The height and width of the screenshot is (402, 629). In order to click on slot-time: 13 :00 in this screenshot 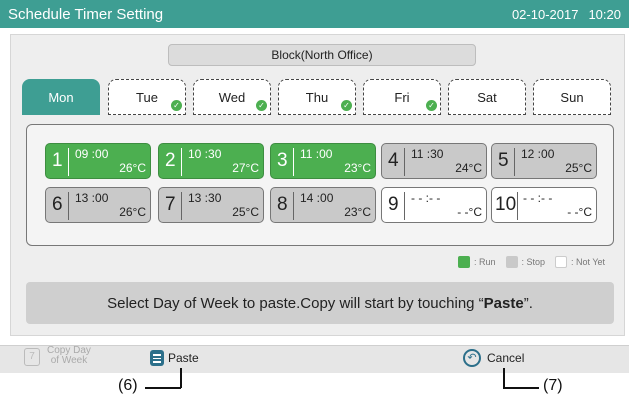, I will do `click(92, 198)`.